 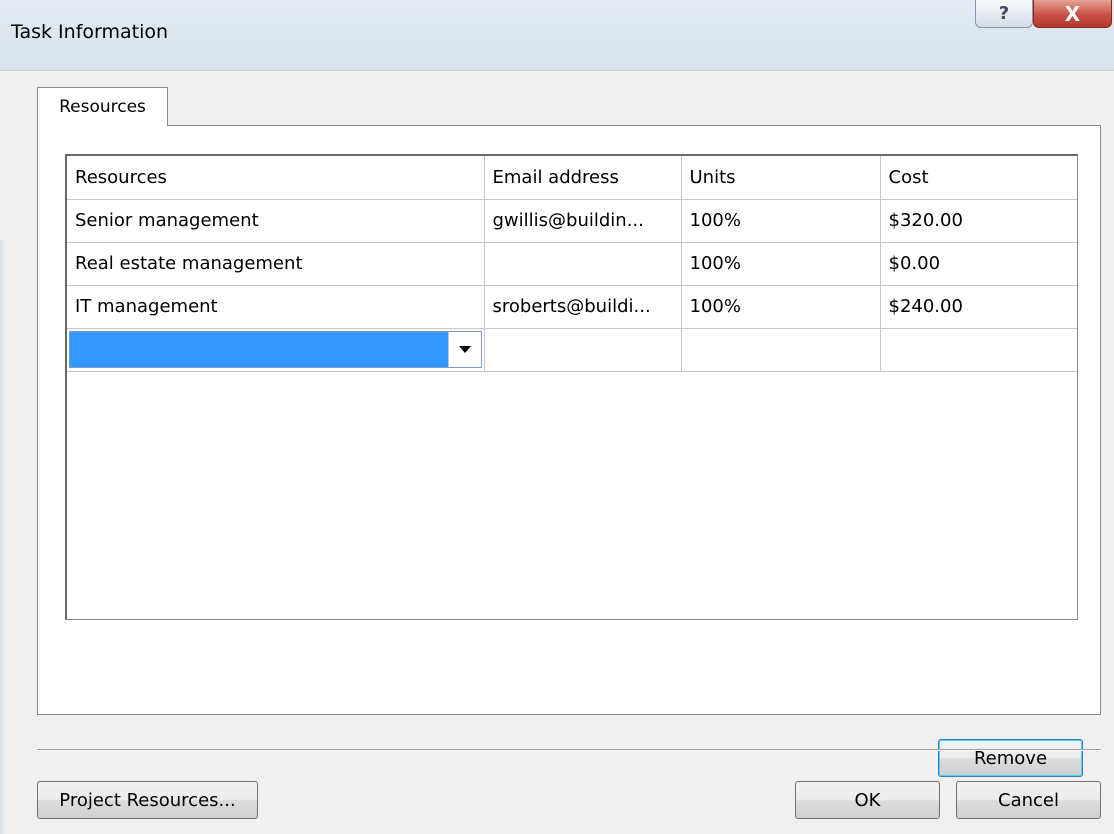 I want to click on cost-cell, so click(x=978, y=350).